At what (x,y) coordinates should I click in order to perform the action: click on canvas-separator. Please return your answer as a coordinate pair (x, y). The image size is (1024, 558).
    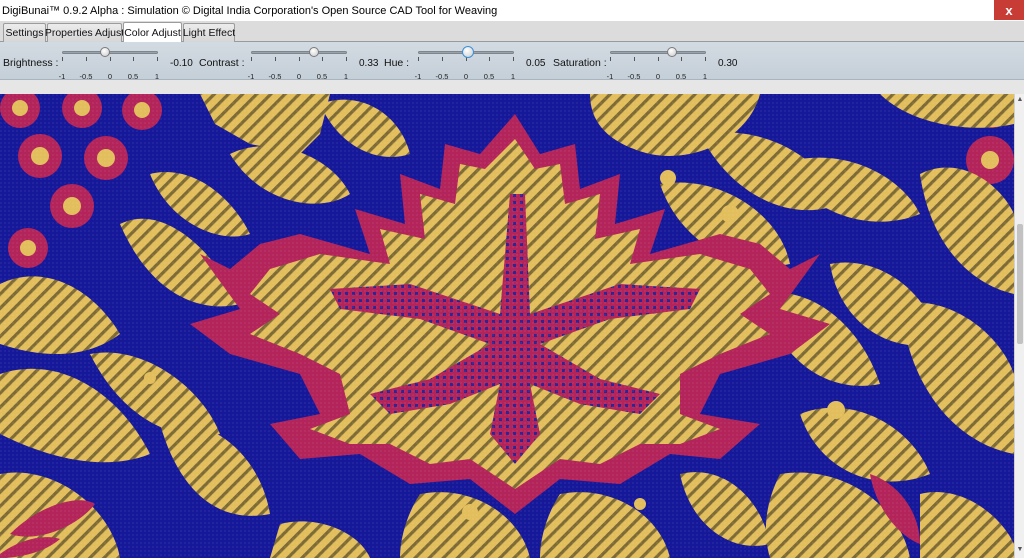
    Looking at the image, I should click on (512, 87).